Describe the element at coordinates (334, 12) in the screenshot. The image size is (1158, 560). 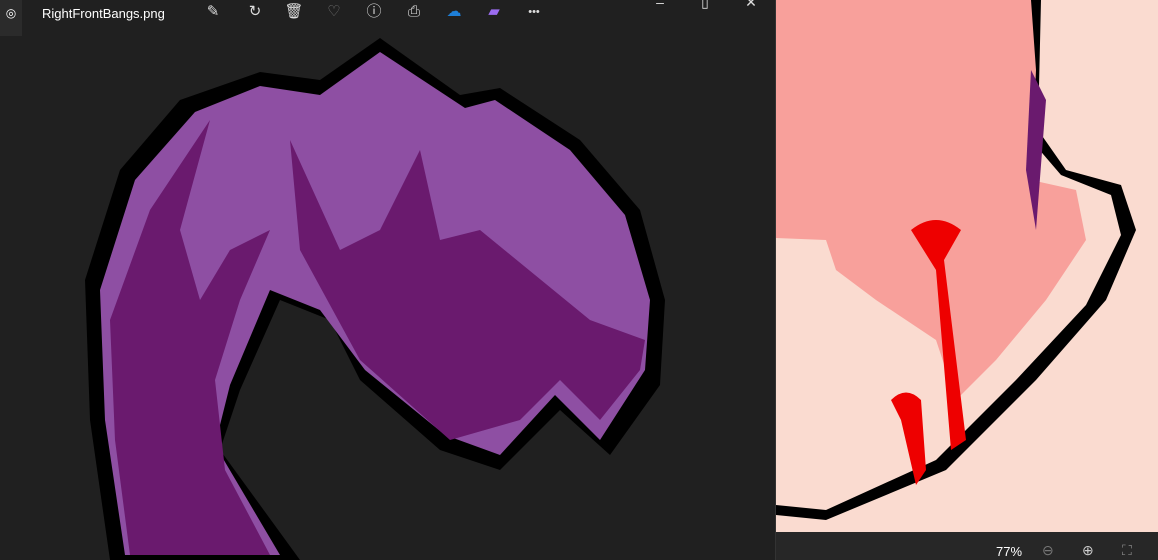
I see `favorite-icon: ♡` at that location.